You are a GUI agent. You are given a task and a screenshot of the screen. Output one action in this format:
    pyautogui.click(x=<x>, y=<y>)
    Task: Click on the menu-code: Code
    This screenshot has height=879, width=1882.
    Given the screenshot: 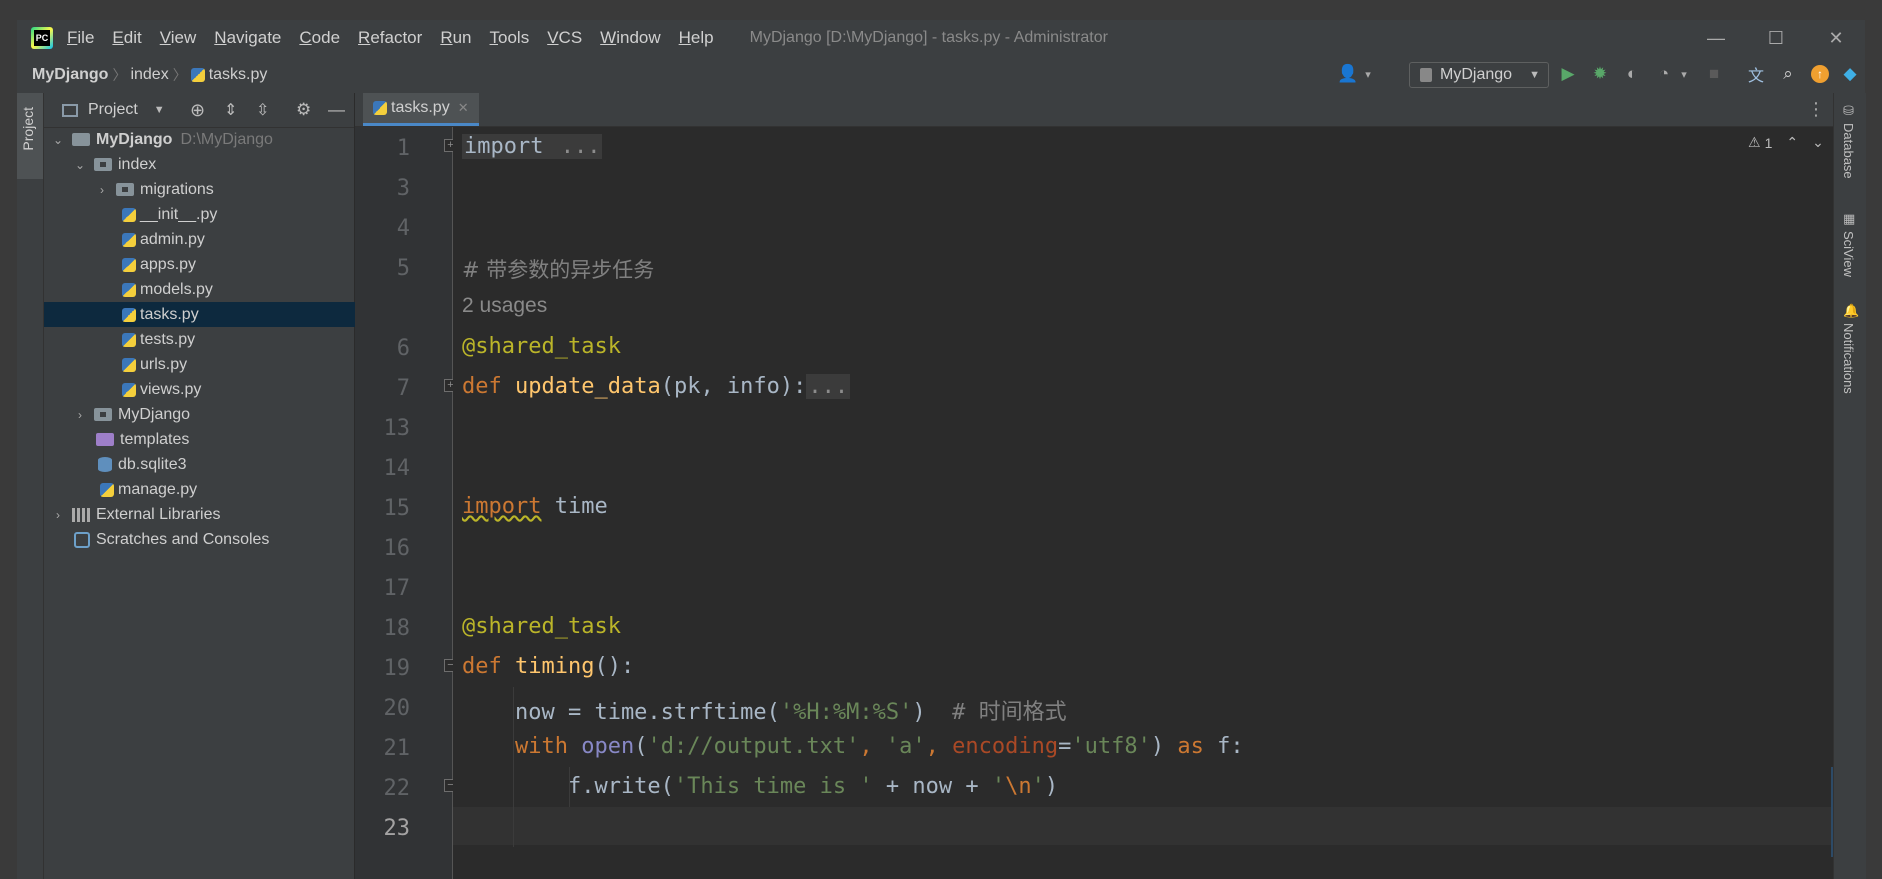 What is the action you would take?
    pyautogui.click(x=319, y=38)
    